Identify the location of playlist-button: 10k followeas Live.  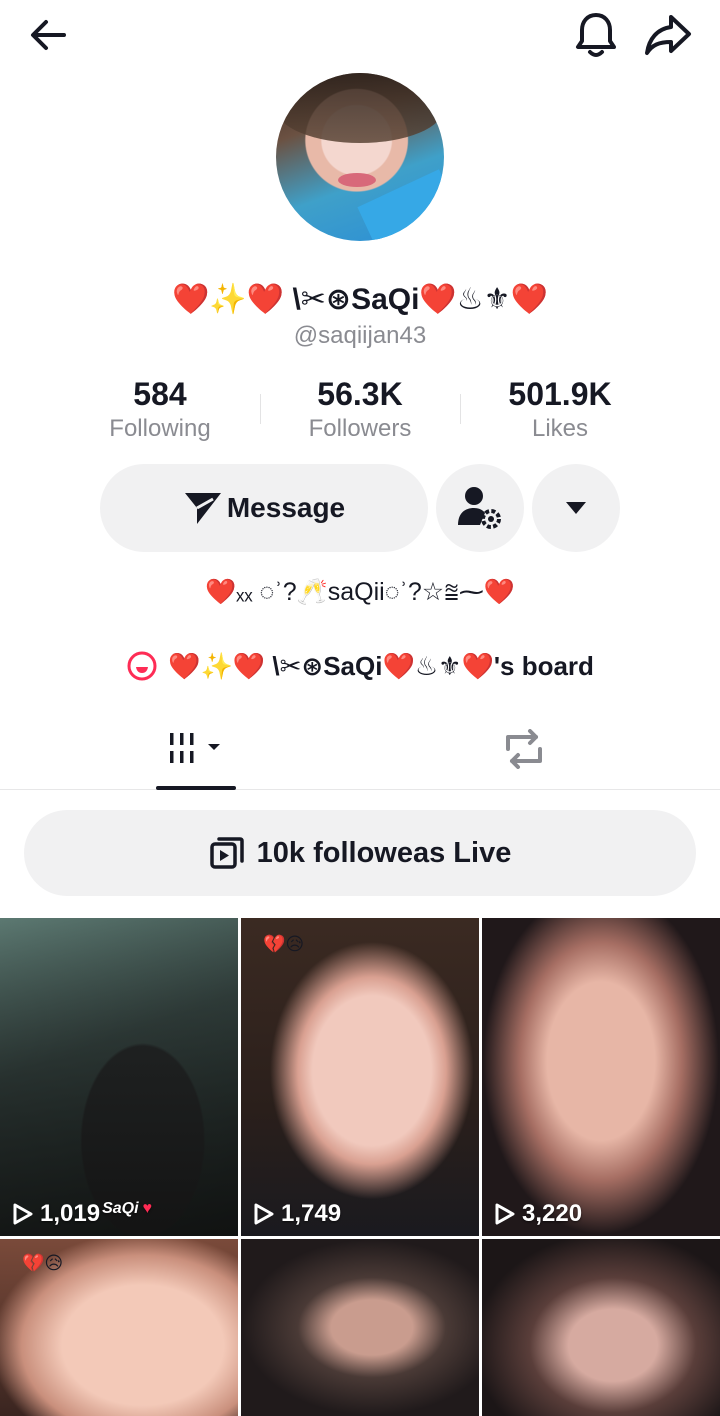
(360, 853).